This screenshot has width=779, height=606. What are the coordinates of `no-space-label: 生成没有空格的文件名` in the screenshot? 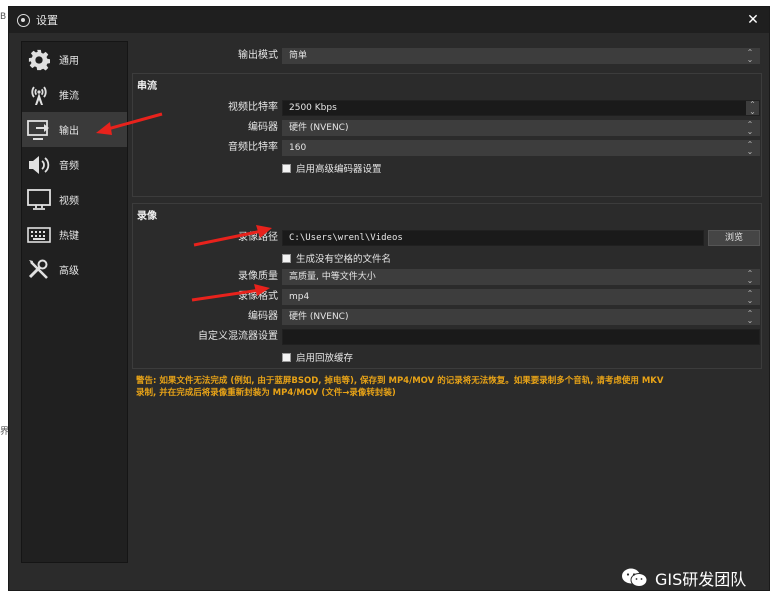 It's located at (344, 259).